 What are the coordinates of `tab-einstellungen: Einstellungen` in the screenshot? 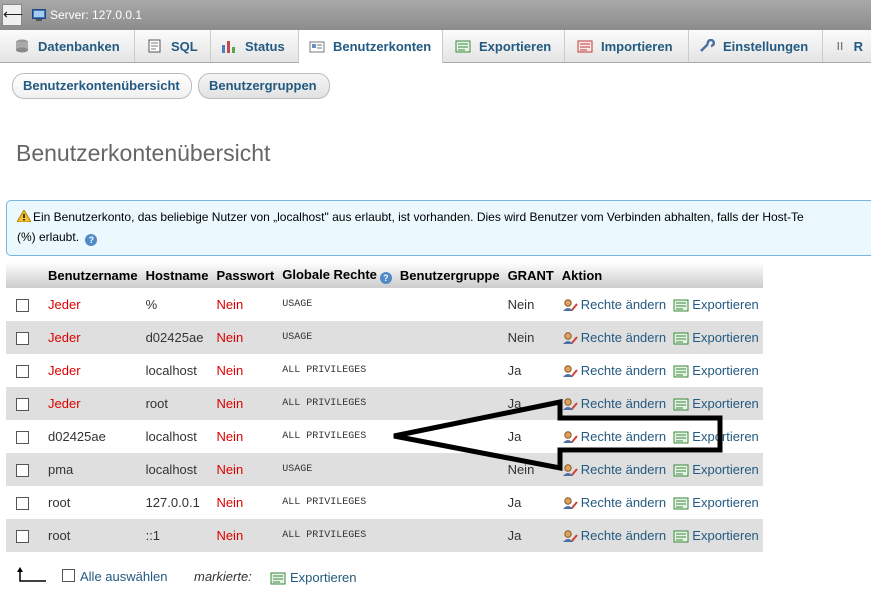 It's located at (756, 46).